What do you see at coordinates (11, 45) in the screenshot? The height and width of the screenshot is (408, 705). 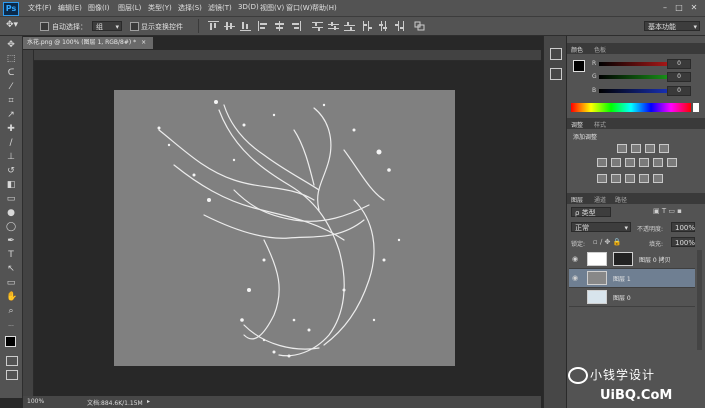 I see `move-tool-icon: ✥` at bounding box center [11, 45].